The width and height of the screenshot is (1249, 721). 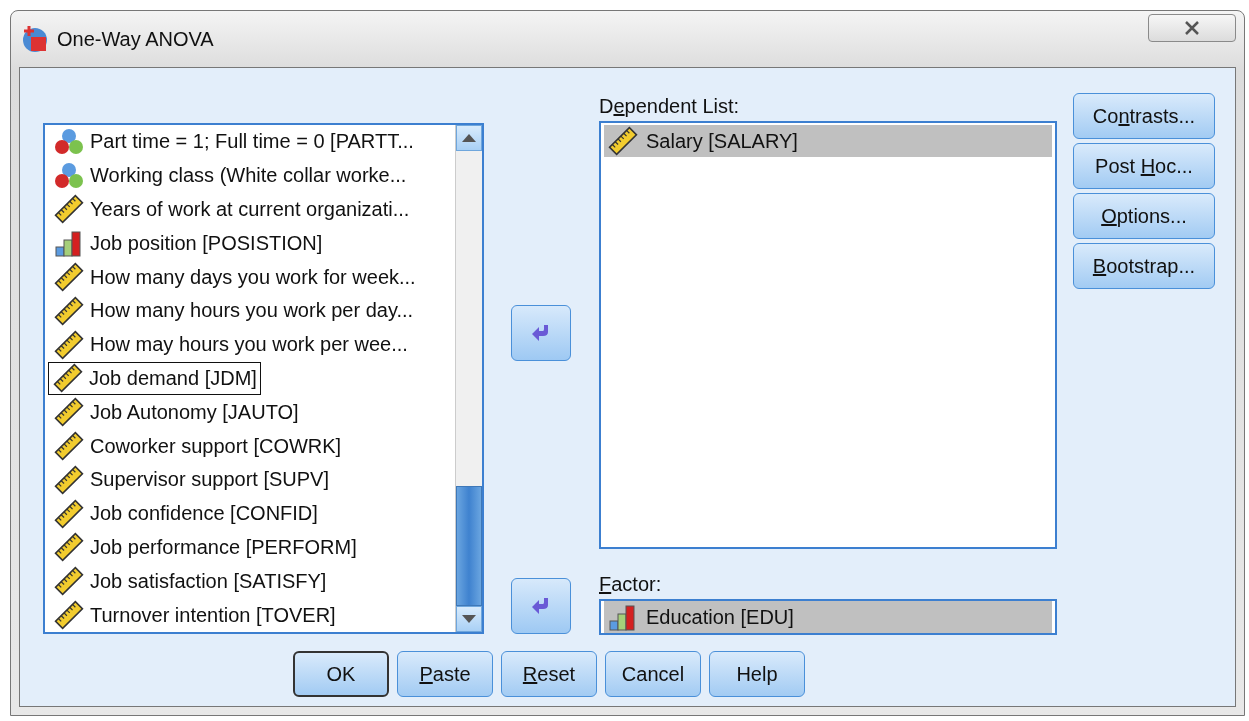 I want to click on window-title: One-Way ANOVA, so click(x=135, y=39).